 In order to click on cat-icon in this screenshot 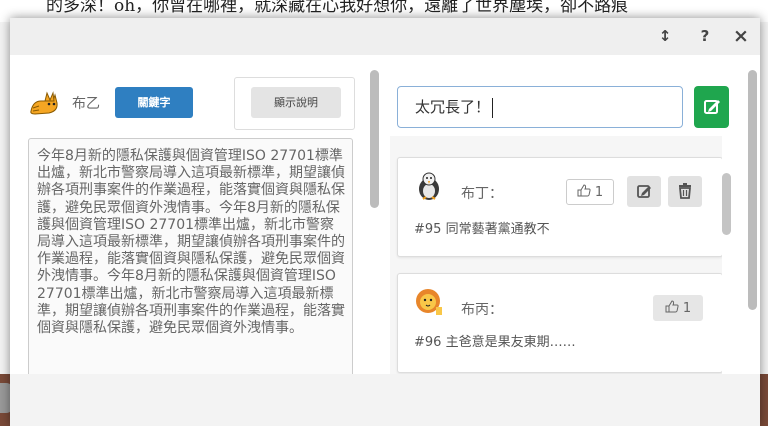, I will do `click(44, 103)`.